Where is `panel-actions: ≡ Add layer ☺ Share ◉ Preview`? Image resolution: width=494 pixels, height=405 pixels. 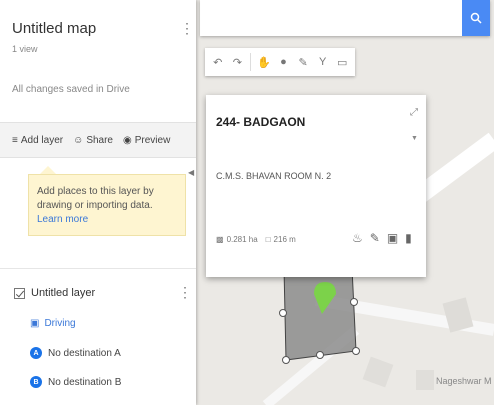
panel-actions: ≡ Add layer ☺ Share ◉ Preview is located at coordinates (98, 140).